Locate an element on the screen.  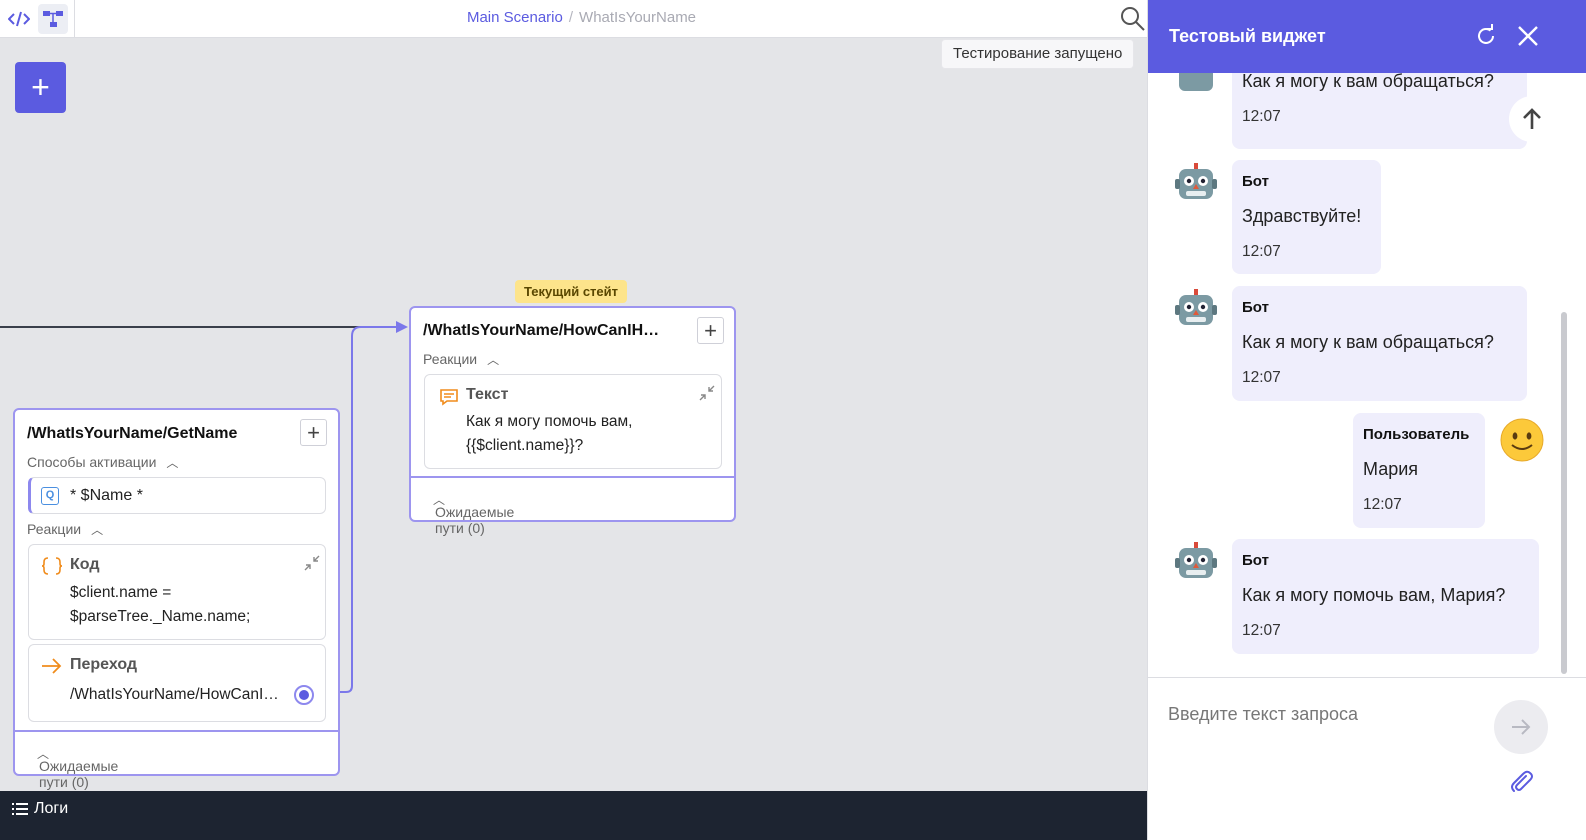
code-braces-icon is located at coordinates (52, 566).